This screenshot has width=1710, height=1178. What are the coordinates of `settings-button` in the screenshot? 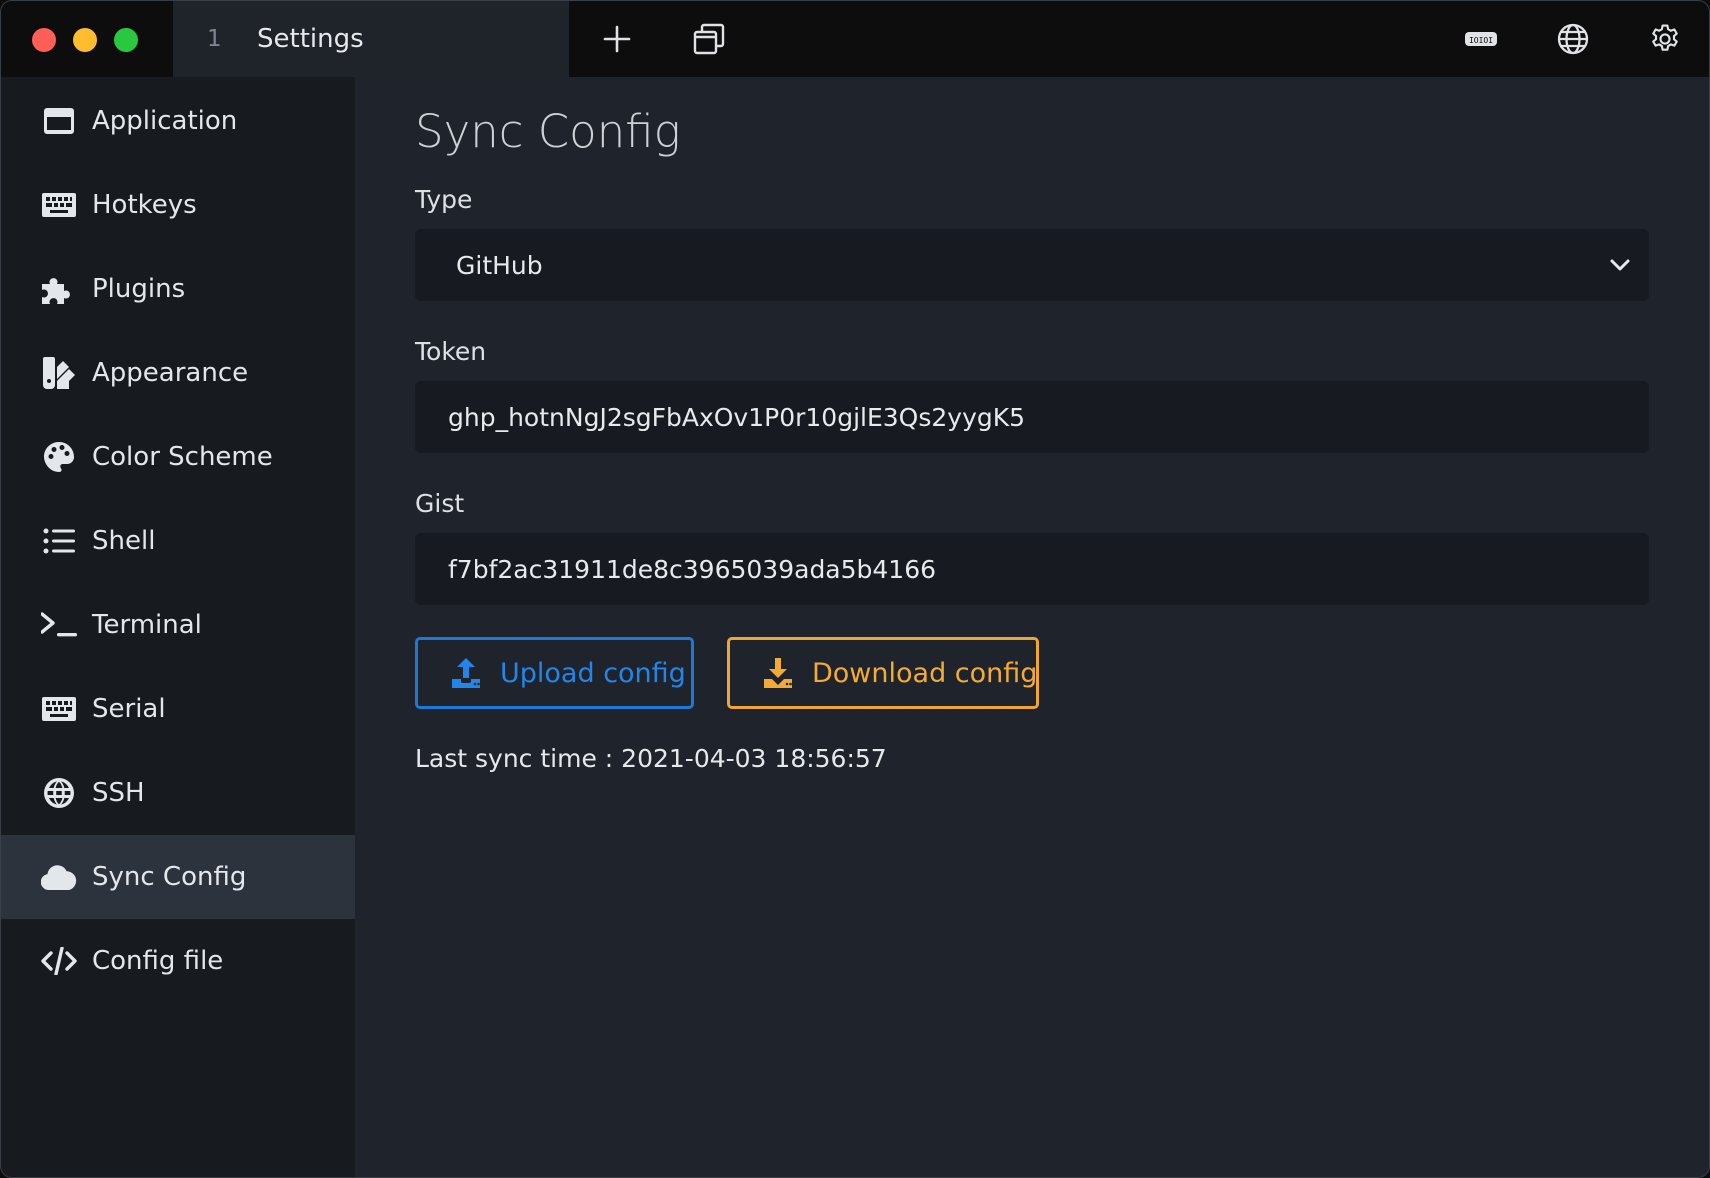 It's located at (1665, 39).